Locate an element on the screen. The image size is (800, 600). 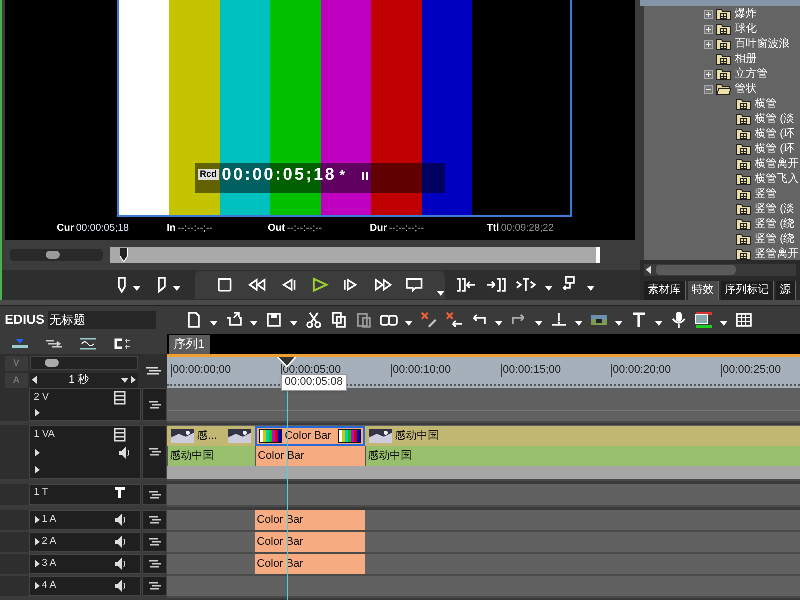
scroll-left-icon is located at coordinates (649, 270).